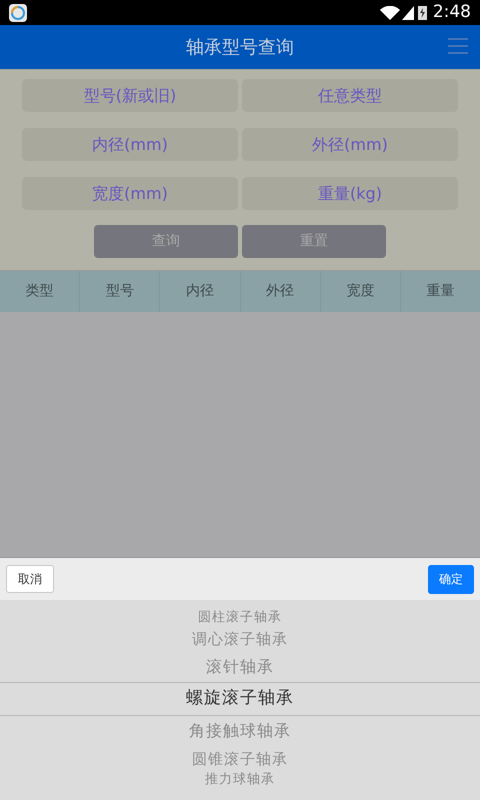 The image size is (480, 800). I want to click on status-time: 2:48, so click(451, 12).